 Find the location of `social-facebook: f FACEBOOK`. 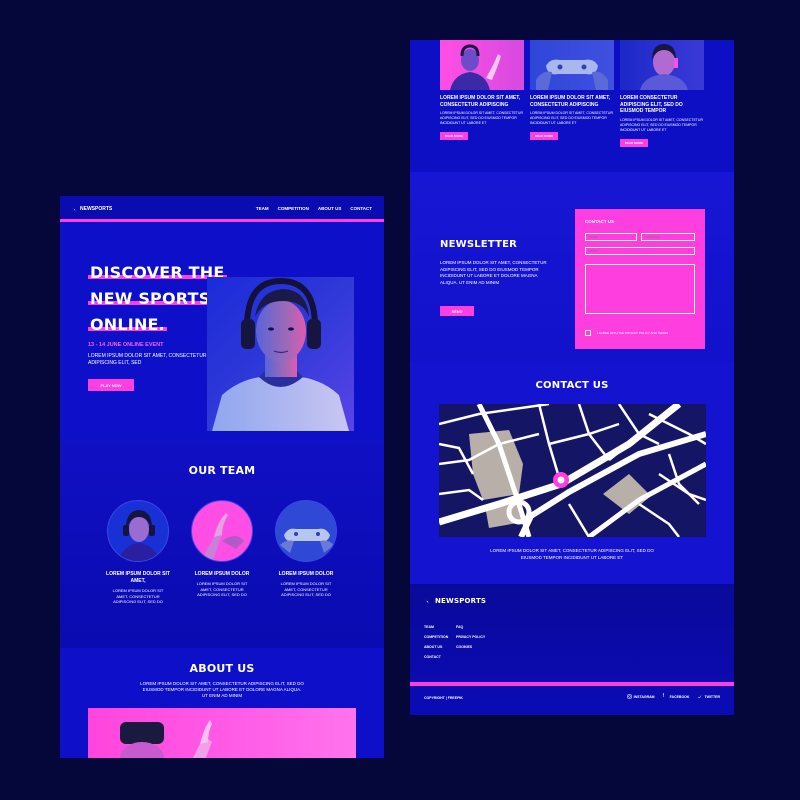

social-facebook: f FACEBOOK is located at coordinates (676, 696).